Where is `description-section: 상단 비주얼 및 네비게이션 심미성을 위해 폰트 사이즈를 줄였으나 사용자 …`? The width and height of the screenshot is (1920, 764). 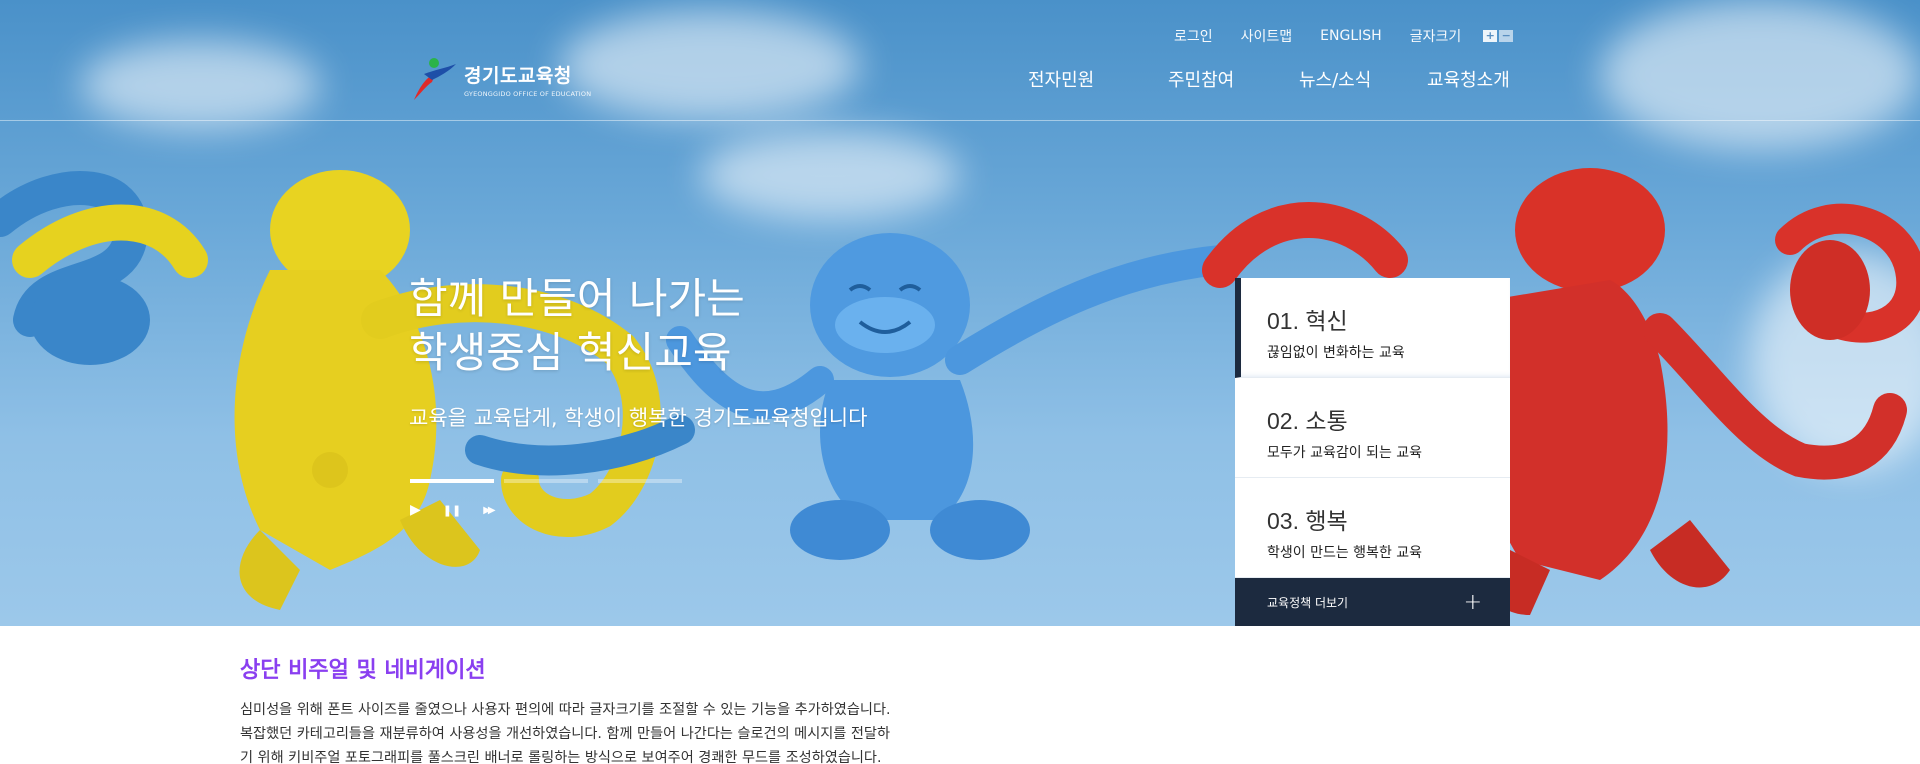 description-section: 상단 비주얼 및 네비게이션 심미성을 위해 폰트 사이즈를 줄였으나 사용자 … is located at coordinates (605, 708).